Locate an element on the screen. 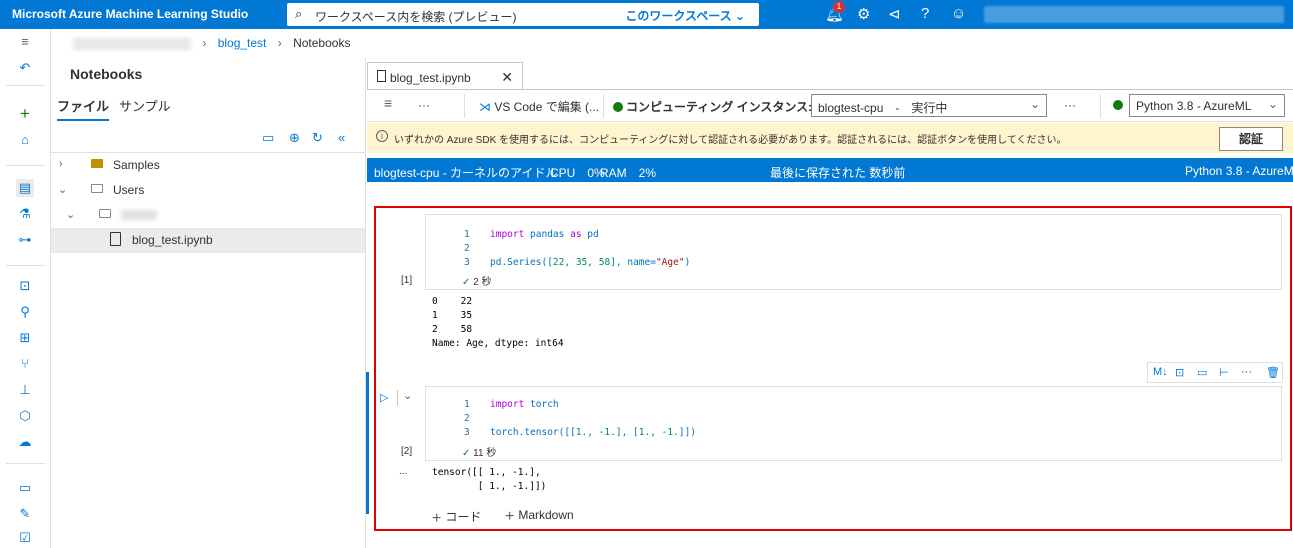  tree-item-label: blog_test.ipynb is located at coordinates (172, 240).